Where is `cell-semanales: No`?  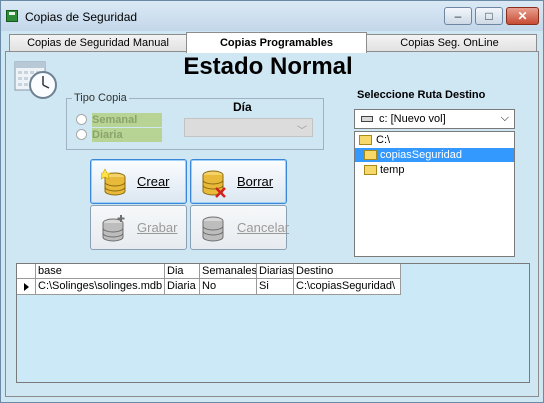
cell-semanales: No is located at coordinates (228, 287).